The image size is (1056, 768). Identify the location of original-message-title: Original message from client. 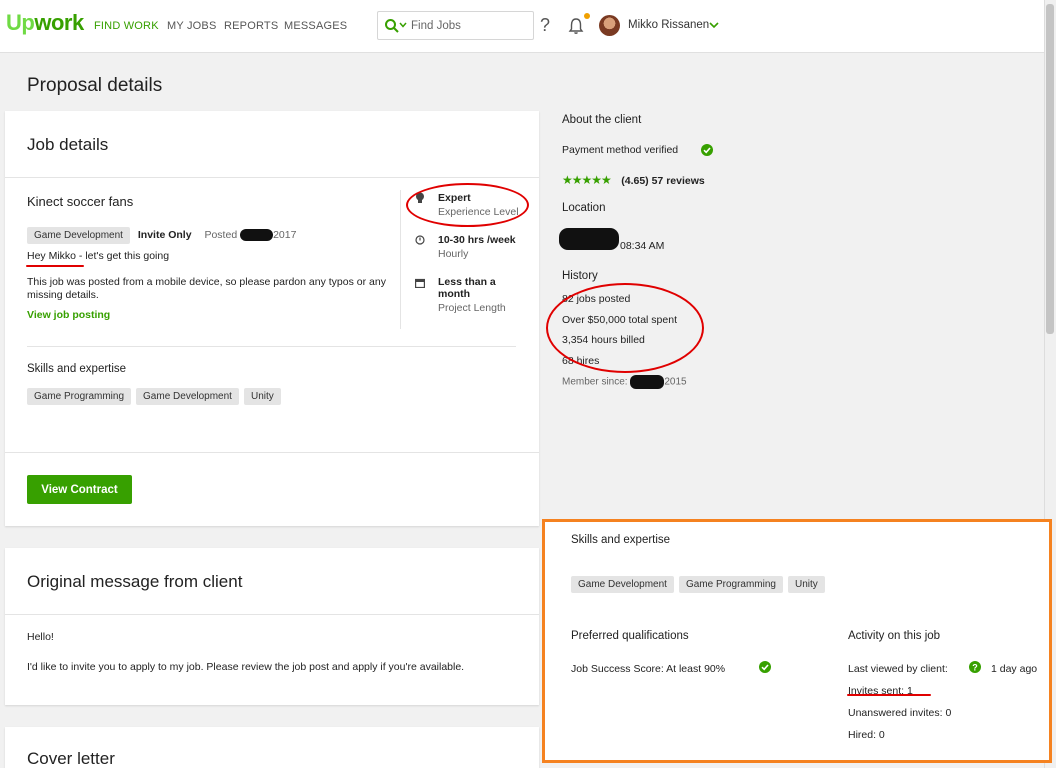
(135, 581).